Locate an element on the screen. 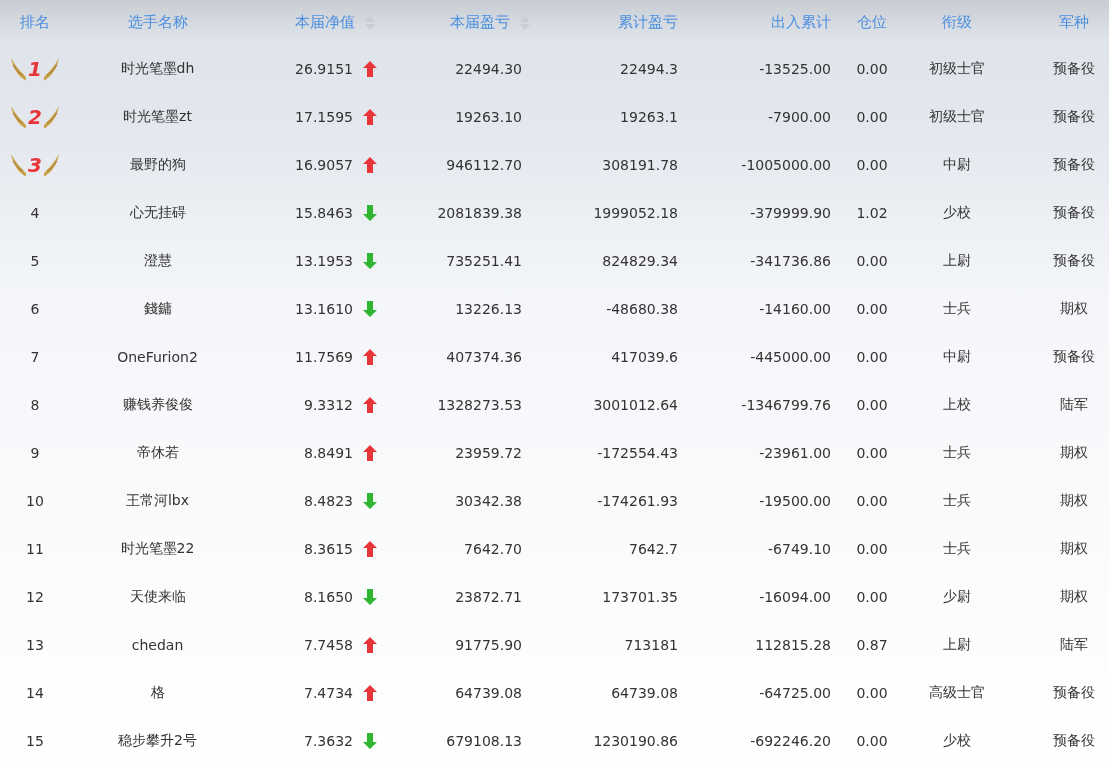 The image size is (1109, 762). rank-number: 10 is located at coordinates (35, 501).